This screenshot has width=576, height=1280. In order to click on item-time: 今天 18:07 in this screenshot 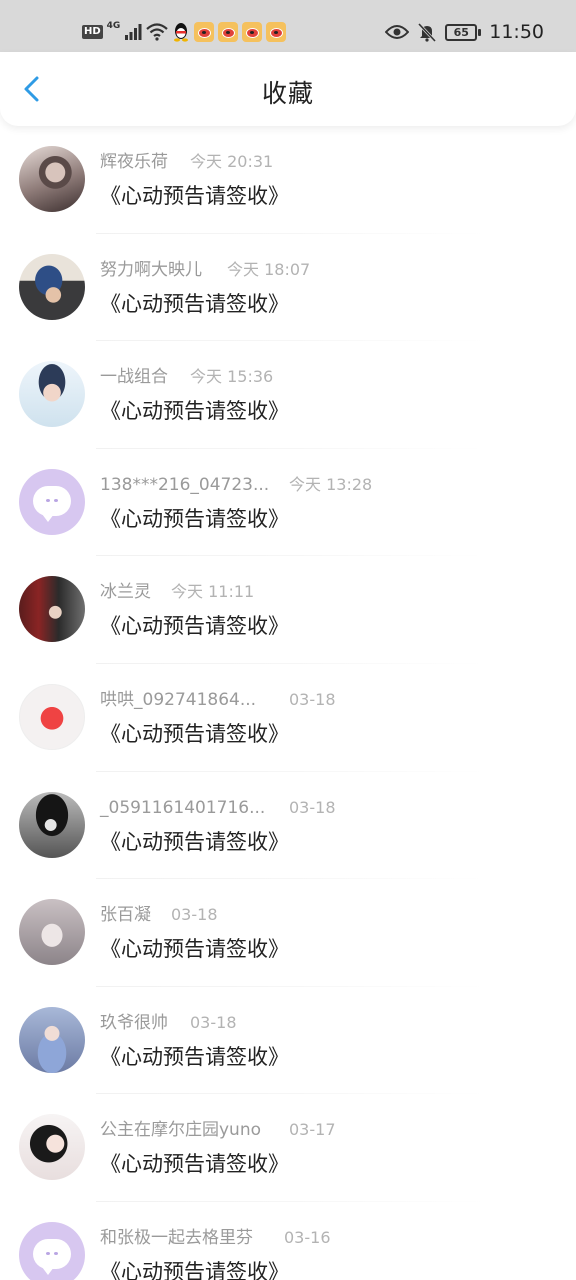, I will do `click(269, 269)`.